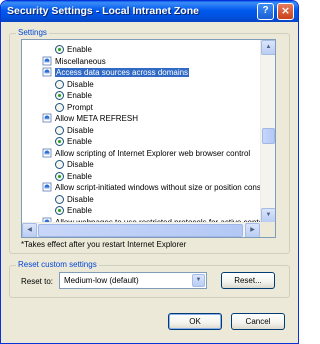 Image resolution: width=320 pixels, height=344 pixels. I want to click on setting-label: Miscellaneous, so click(80, 61).